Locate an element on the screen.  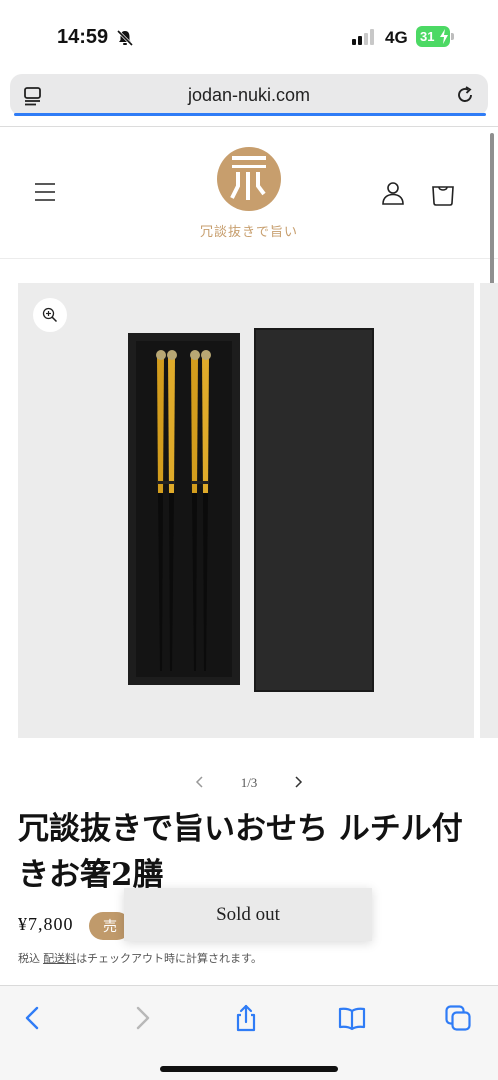
logo-mark is located at coordinates (249, 179).